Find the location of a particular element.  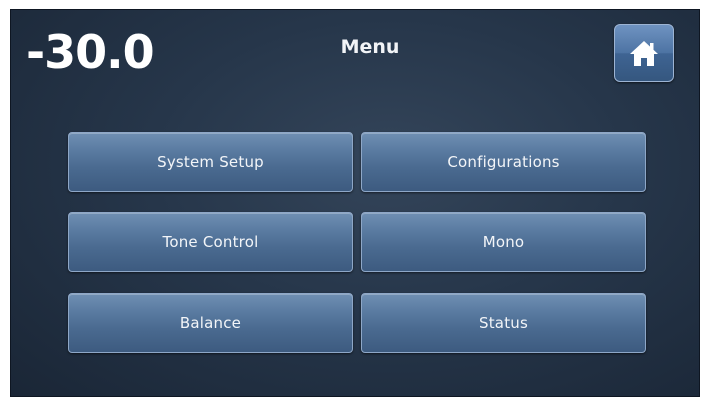

configurations-label: Configurations is located at coordinates (503, 162).